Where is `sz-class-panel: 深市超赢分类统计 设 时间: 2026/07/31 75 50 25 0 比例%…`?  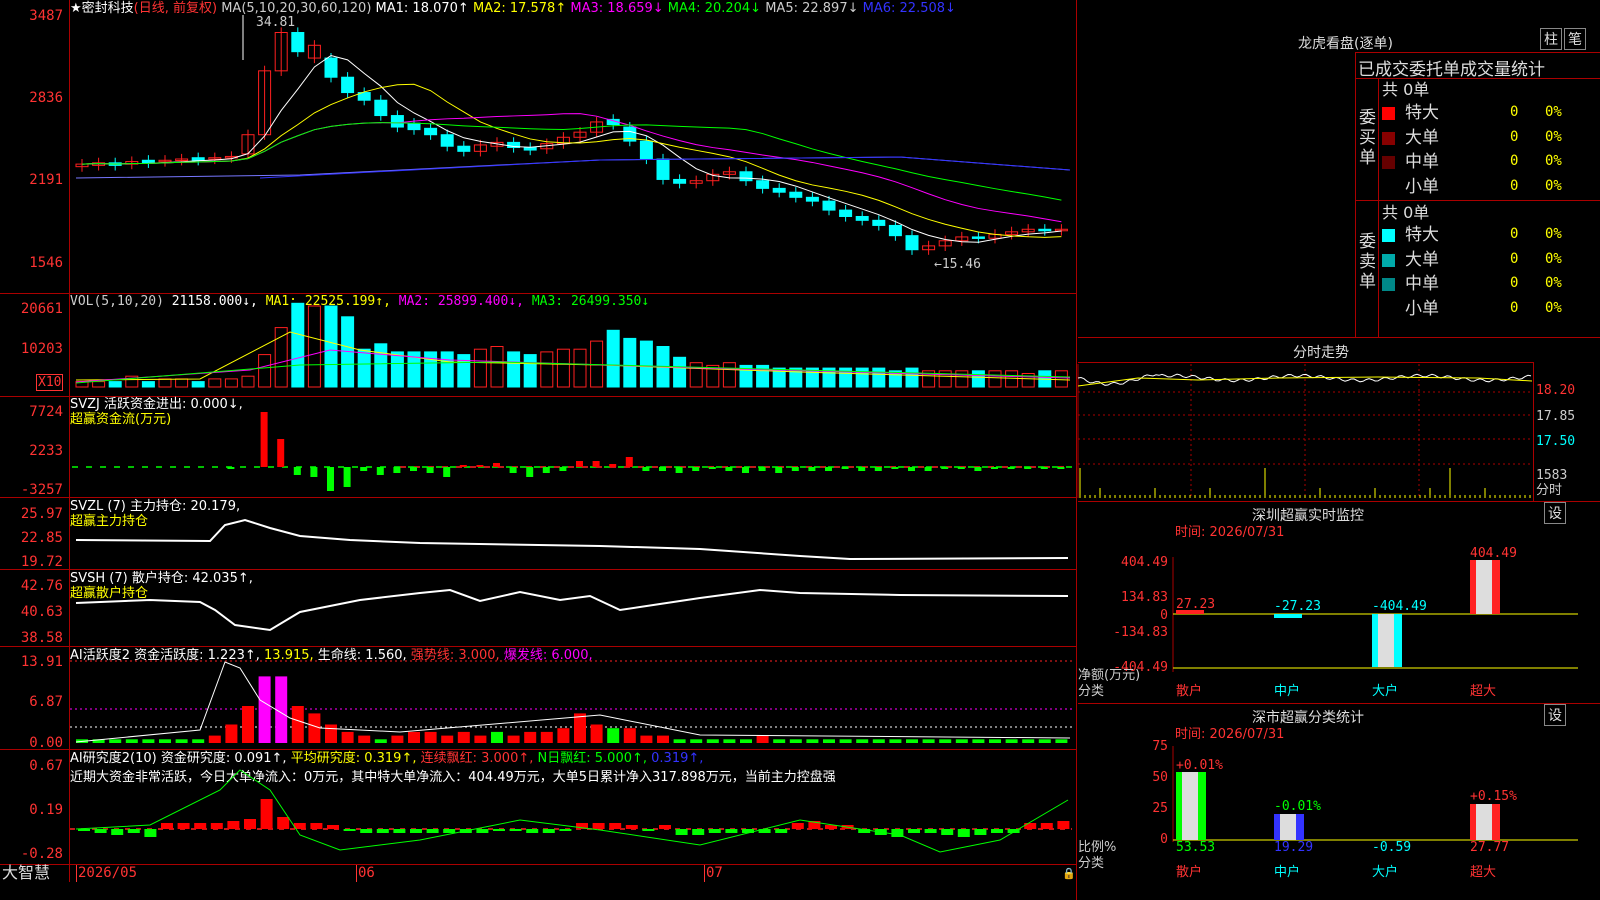 sz-class-panel: 深市超赢分类统计 设 时间: 2026/07/31 75 50 25 0 比例%… is located at coordinates (1339, 802).